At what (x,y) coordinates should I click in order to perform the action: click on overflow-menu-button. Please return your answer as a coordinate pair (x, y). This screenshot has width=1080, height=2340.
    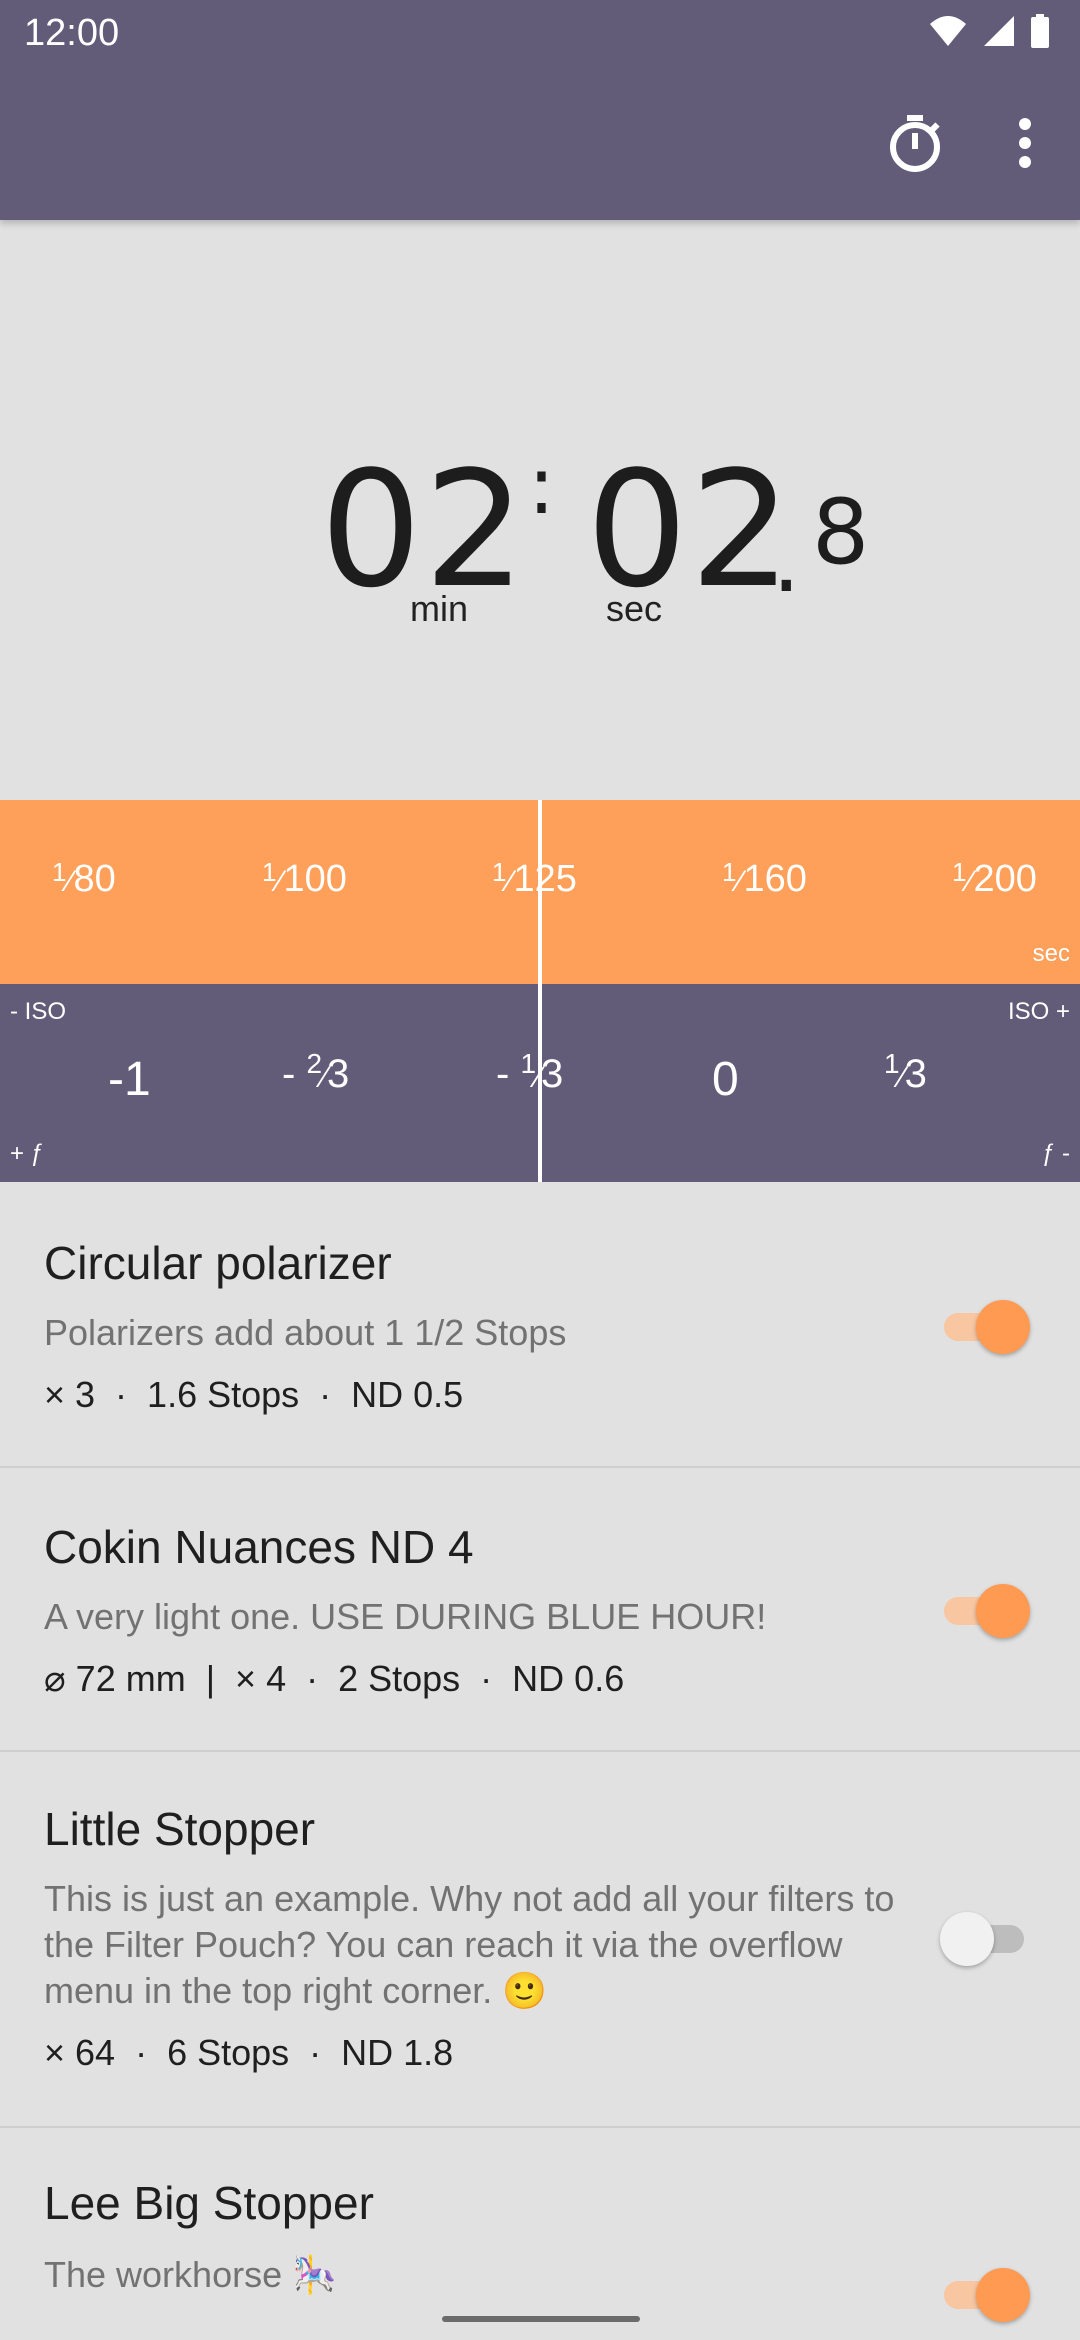
    Looking at the image, I should click on (1025, 145).